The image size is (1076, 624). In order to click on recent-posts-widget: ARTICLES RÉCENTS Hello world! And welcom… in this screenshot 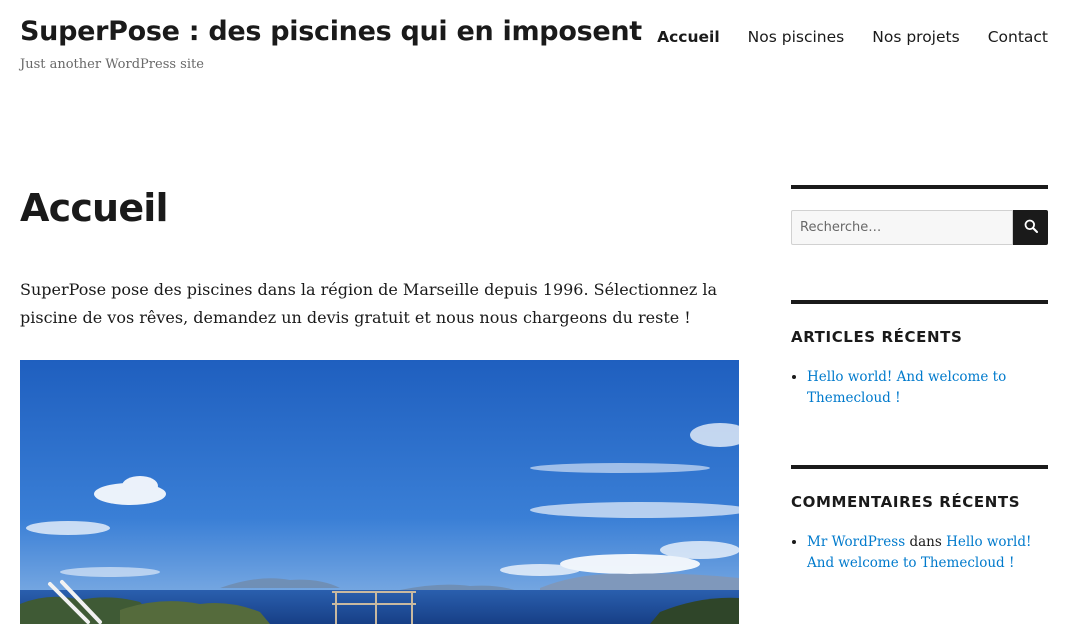, I will do `click(919, 354)`.